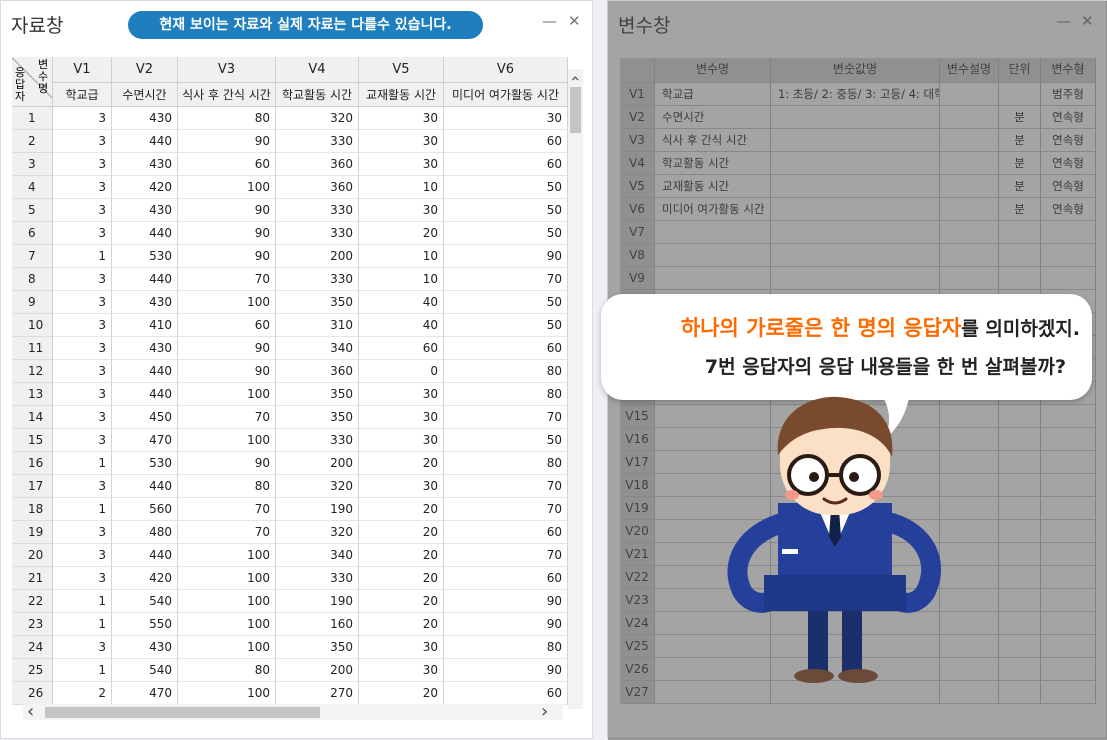  Describe the element at coordinates (637, 255) in the screenshot. I see `variable-row-header: V8` at that location.